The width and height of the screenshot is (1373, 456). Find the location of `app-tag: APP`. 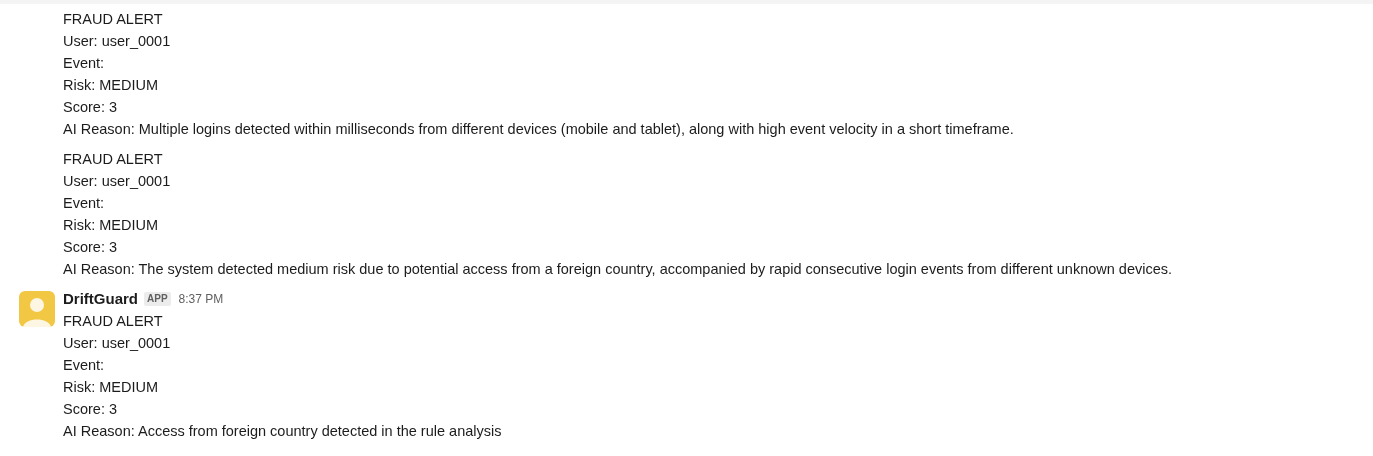

app-tag: APP is located at coordinates (157, 299).